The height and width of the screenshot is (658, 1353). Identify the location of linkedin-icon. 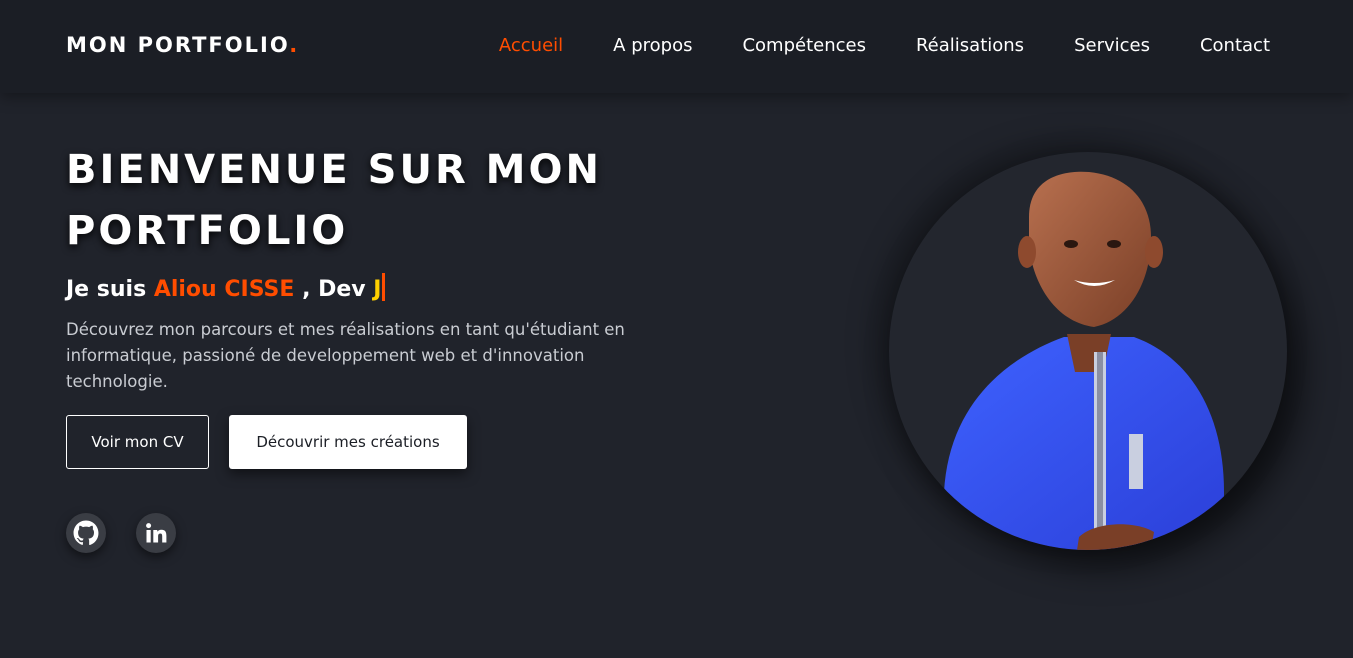
(156, 533).